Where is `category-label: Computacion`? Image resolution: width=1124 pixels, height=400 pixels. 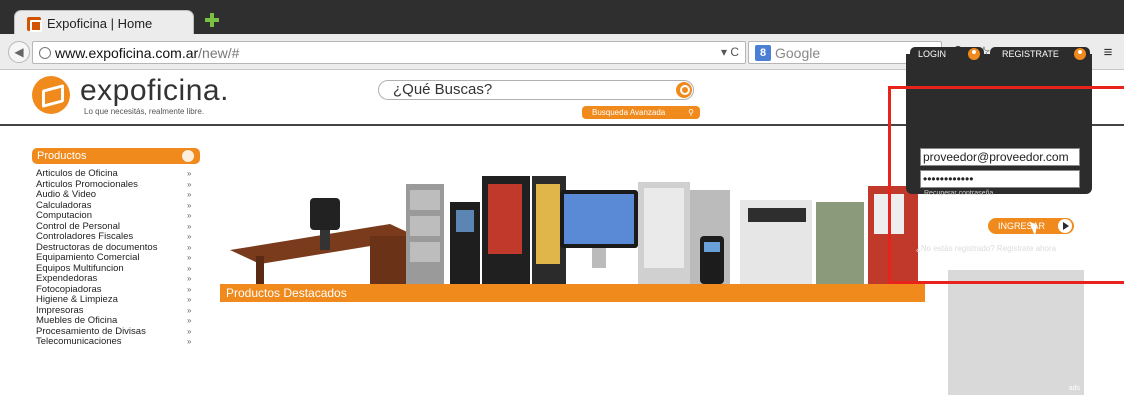 category-label: Computacion is located at coordinates (64, 215).